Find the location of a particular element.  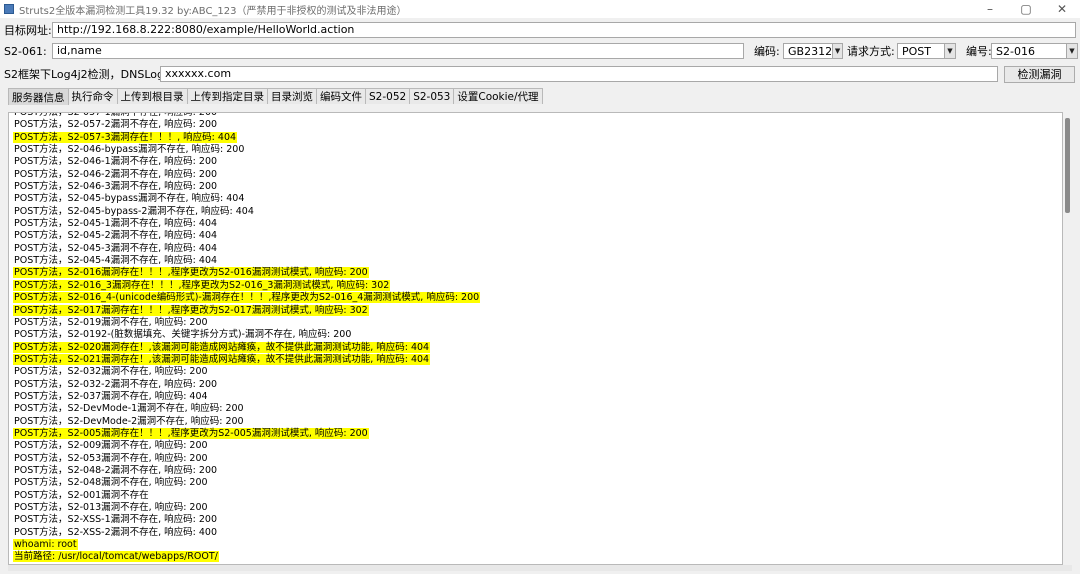

log-line: POST方法，S2-DevMode-1漏洞不存在, 响应码: 200 is located at coordinates (246, 409).